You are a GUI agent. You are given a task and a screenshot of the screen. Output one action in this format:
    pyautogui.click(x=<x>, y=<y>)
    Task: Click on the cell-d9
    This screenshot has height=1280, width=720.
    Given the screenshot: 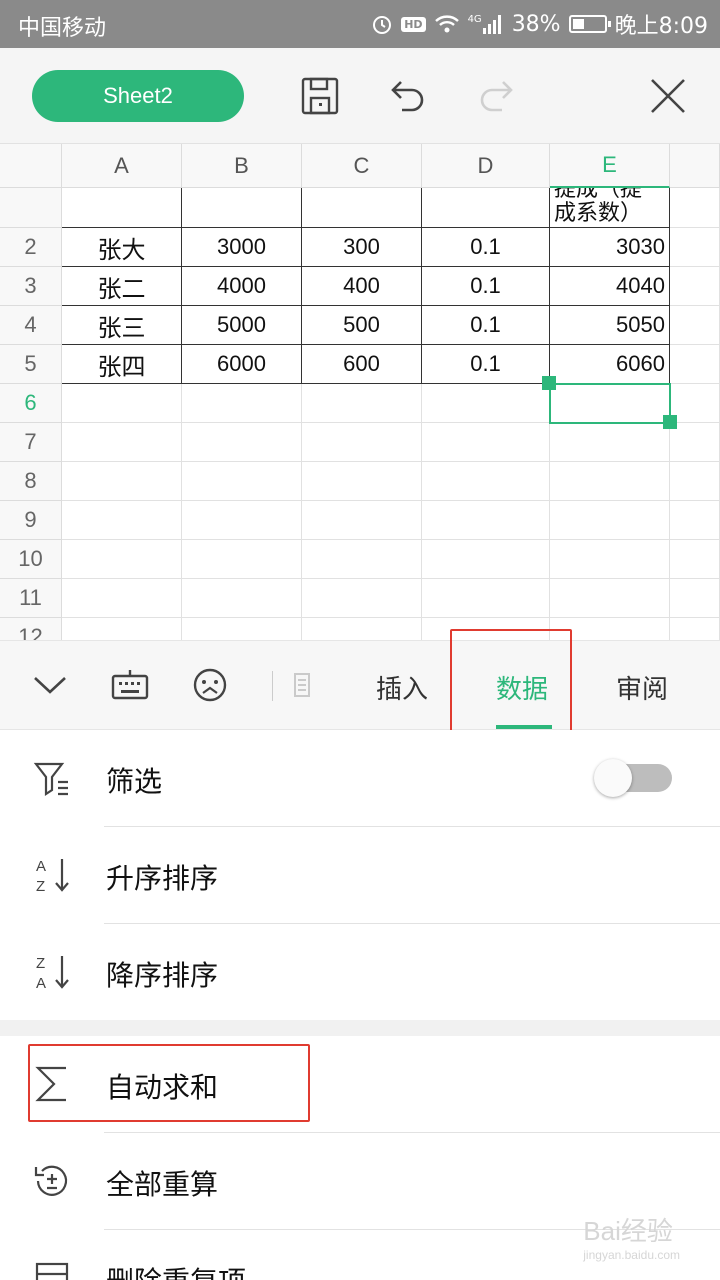 What is the action you would take?
    pyautogui.click(x=486, y=520)
    